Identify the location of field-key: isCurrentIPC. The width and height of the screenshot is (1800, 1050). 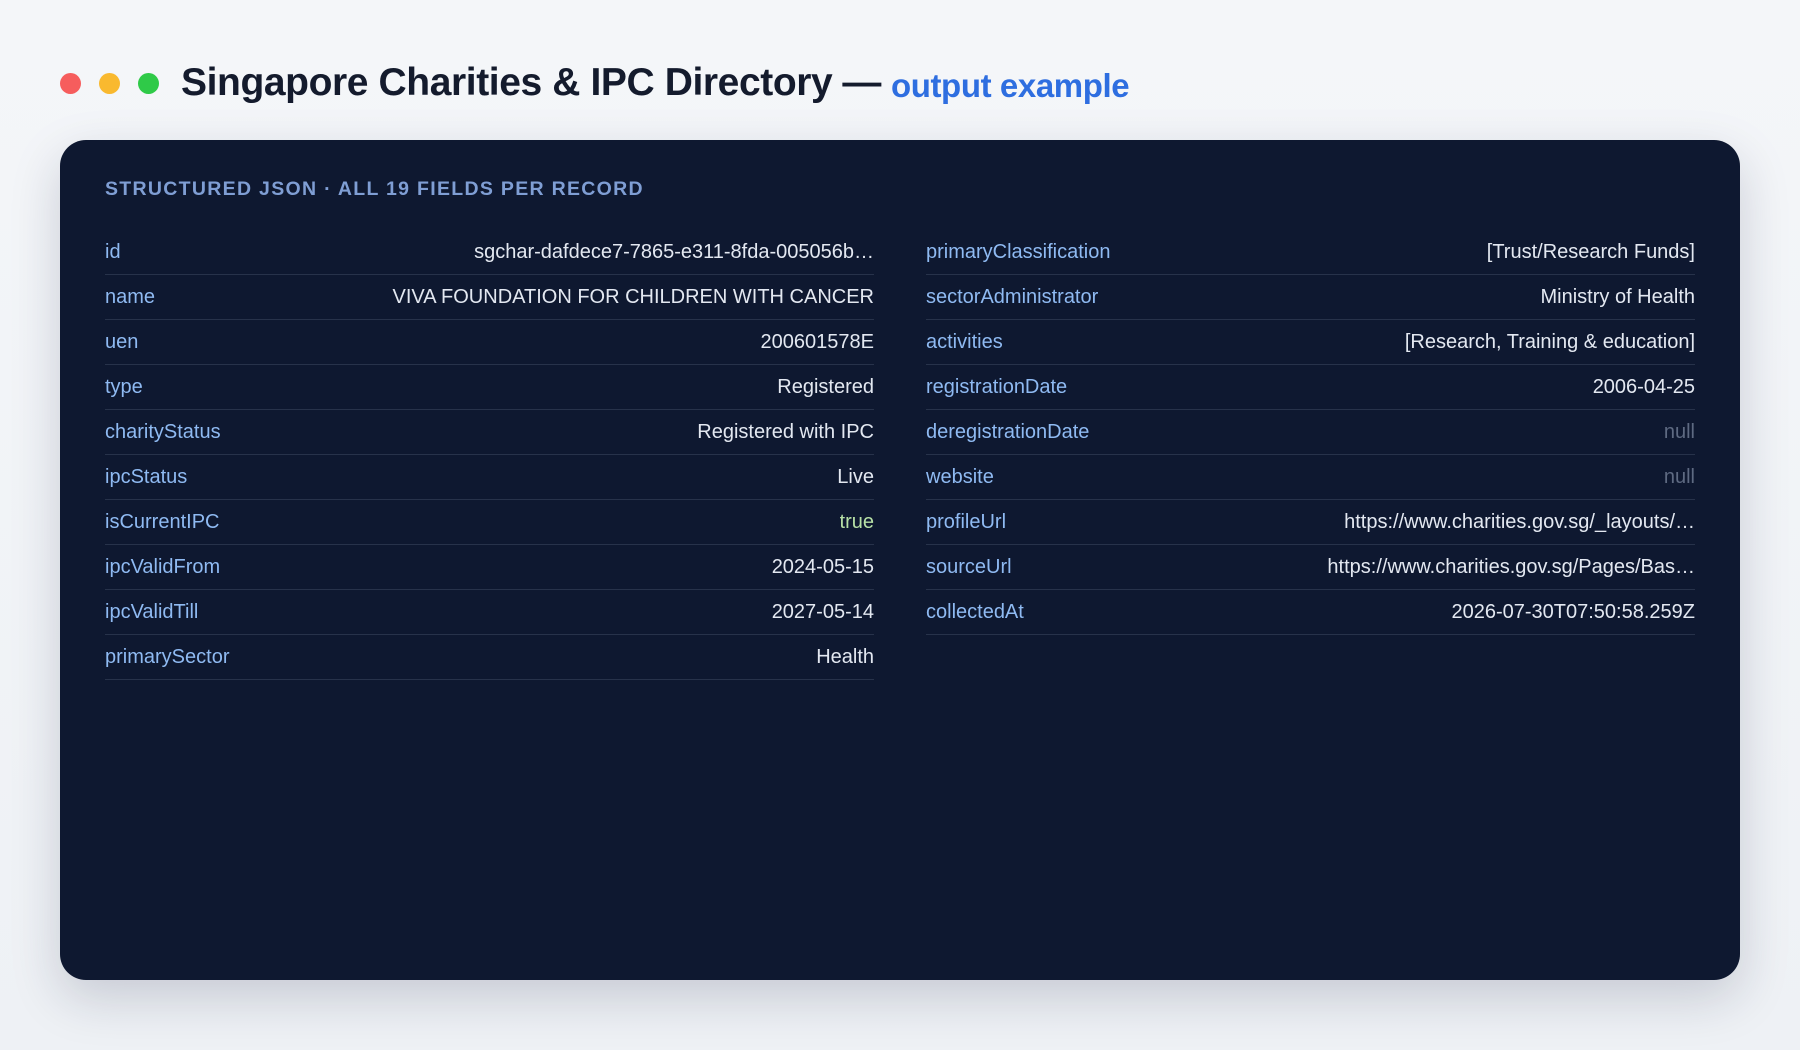
(162, 521).